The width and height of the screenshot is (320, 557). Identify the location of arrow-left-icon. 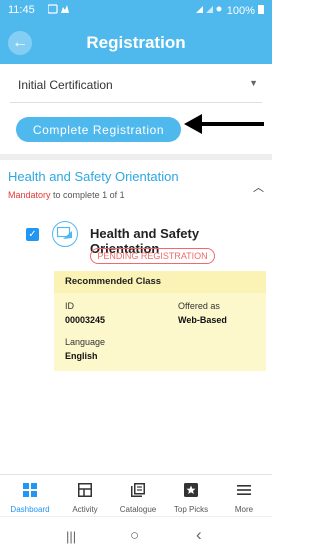
(224, 124).